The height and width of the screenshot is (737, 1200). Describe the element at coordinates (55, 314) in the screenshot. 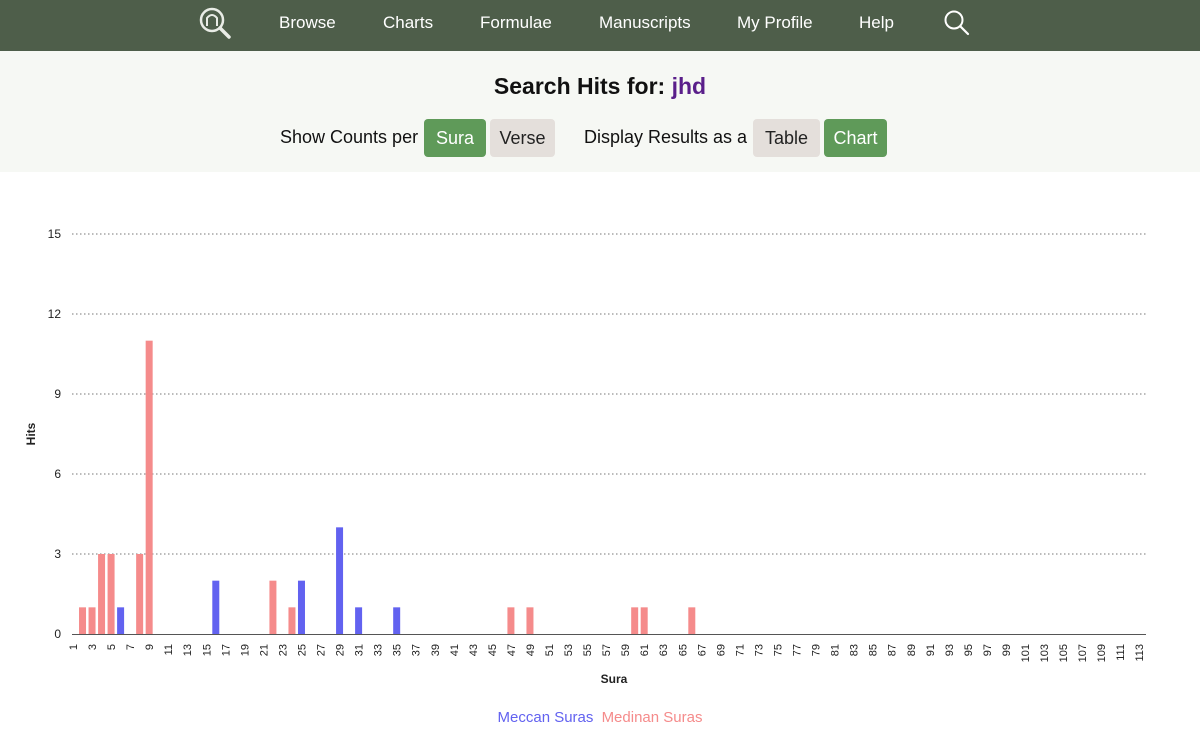

I see `y-tick-label: 12` at that location.